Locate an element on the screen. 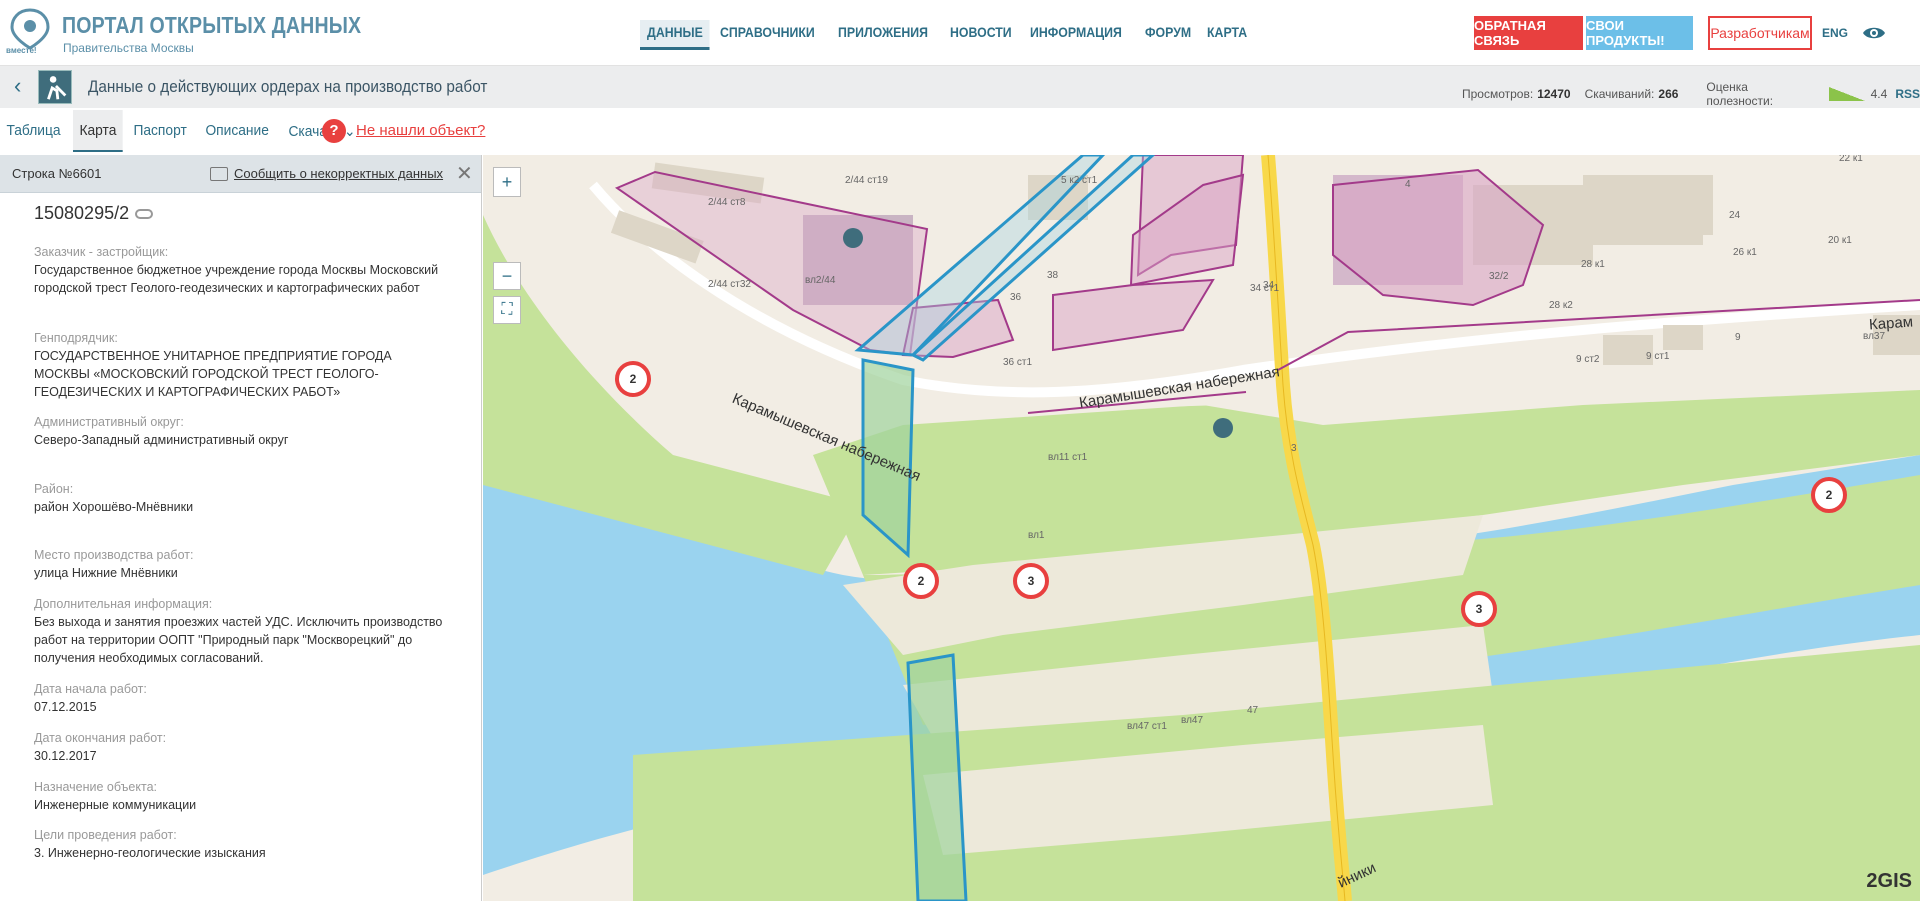 Image resolution: width=1920 pixels, height=901 pixels. building-label: вл1 is located at coordinates (1036, 535).